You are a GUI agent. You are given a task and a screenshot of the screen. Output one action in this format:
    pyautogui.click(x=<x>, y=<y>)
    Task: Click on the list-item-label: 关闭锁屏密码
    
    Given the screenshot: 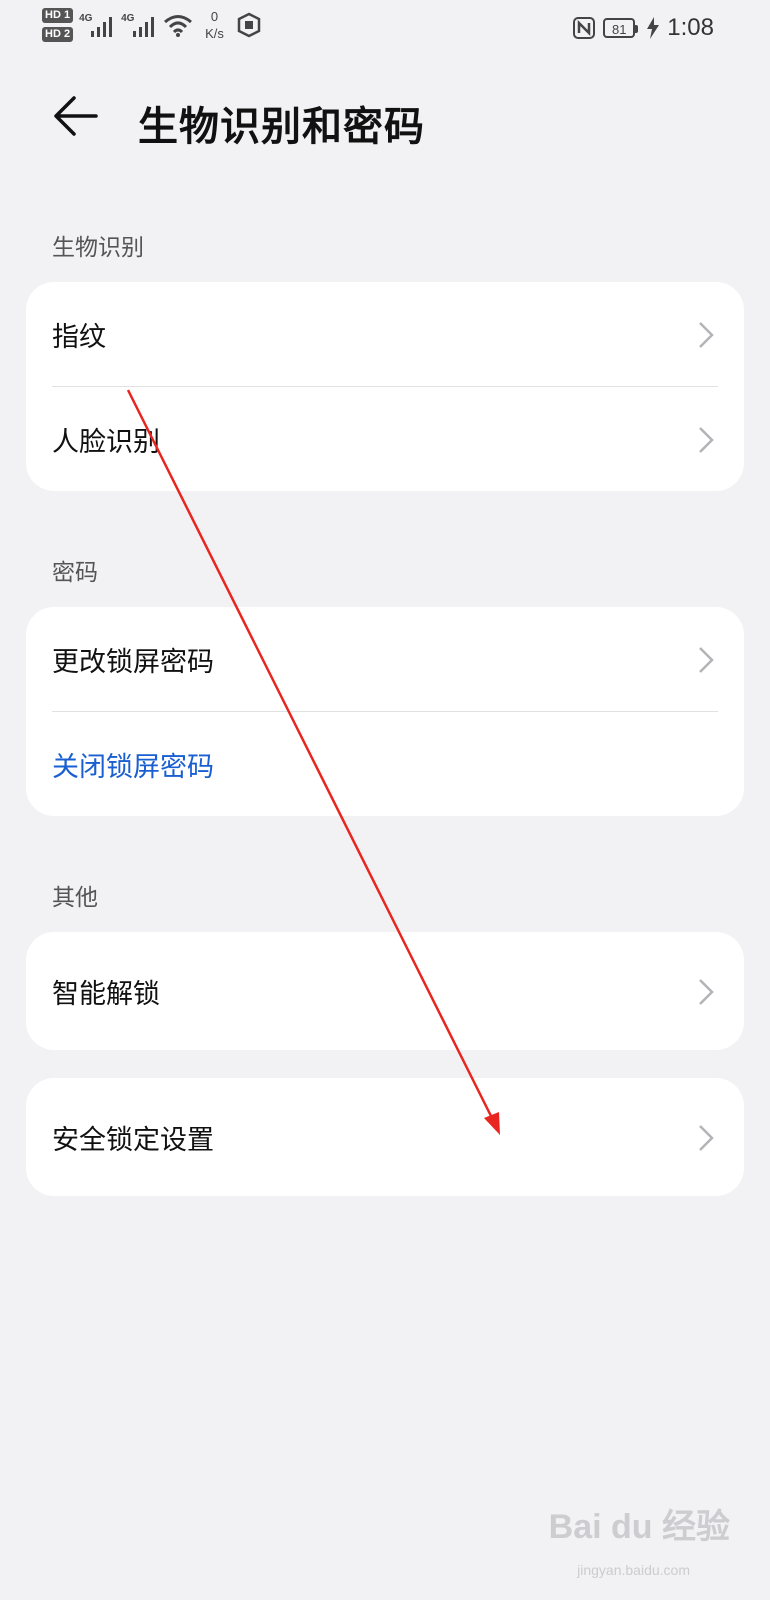 What is the action you would take?
    pyautogui.click(x=133, y=767)
    